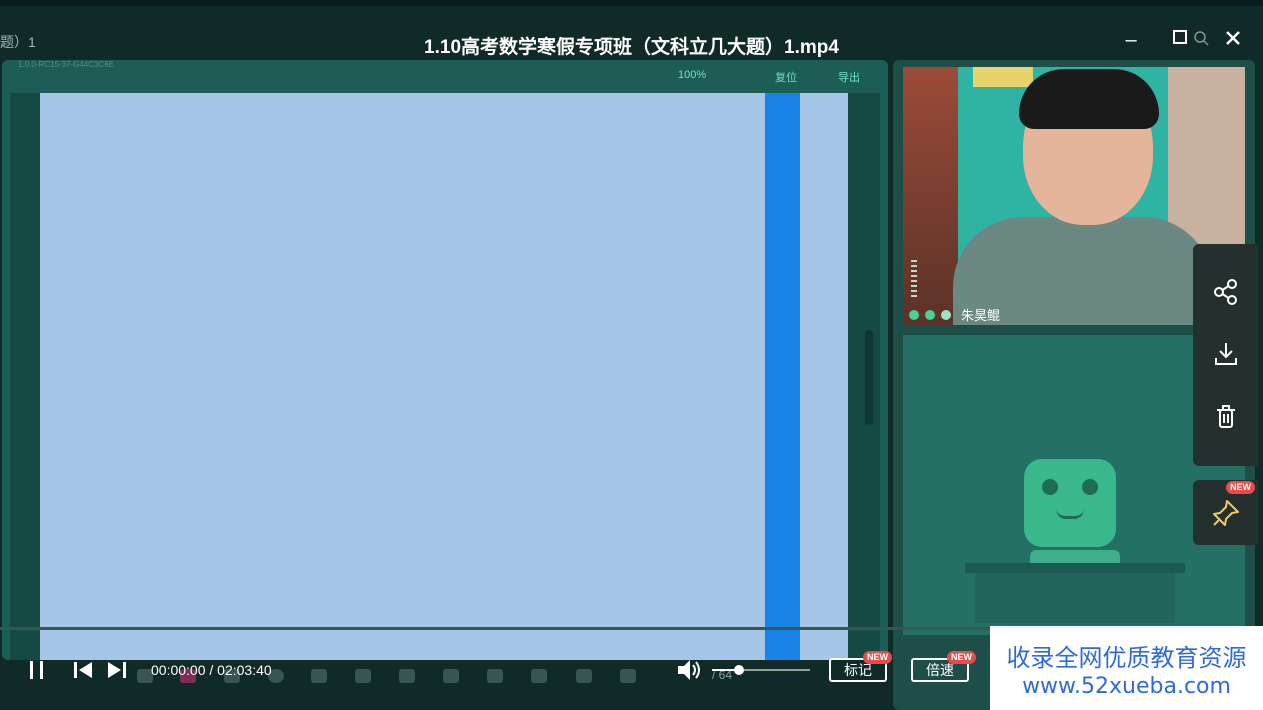 The height and width of the screenshot is (710, 1263). Describe the element at coordinates (1075, 557) in the screenshot. I see `mascot-book` at that location.